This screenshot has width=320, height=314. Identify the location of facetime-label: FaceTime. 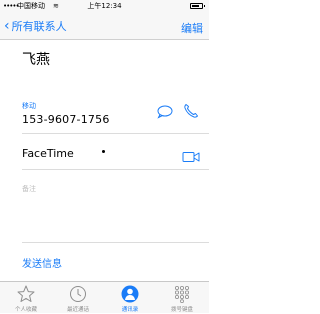
(48, 153).